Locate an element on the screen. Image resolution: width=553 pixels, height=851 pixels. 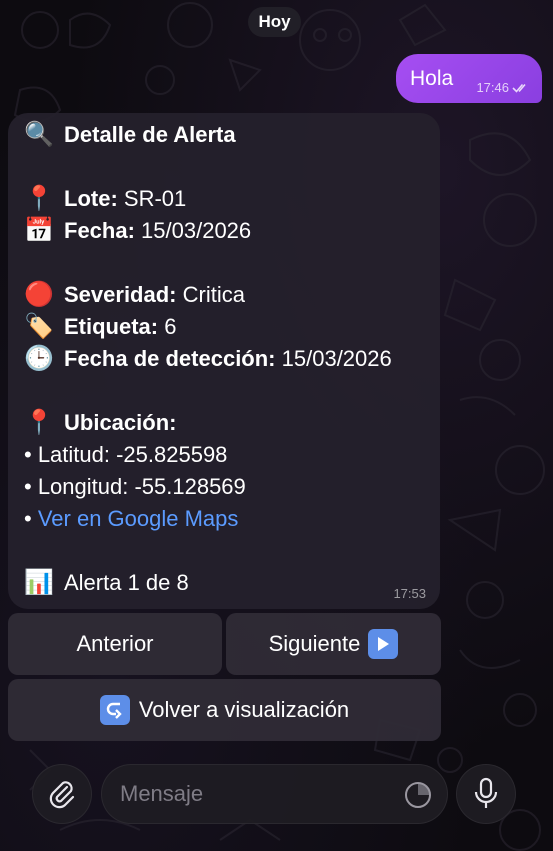
fecha-label: Fecha: is located at coordinates (99, 230).